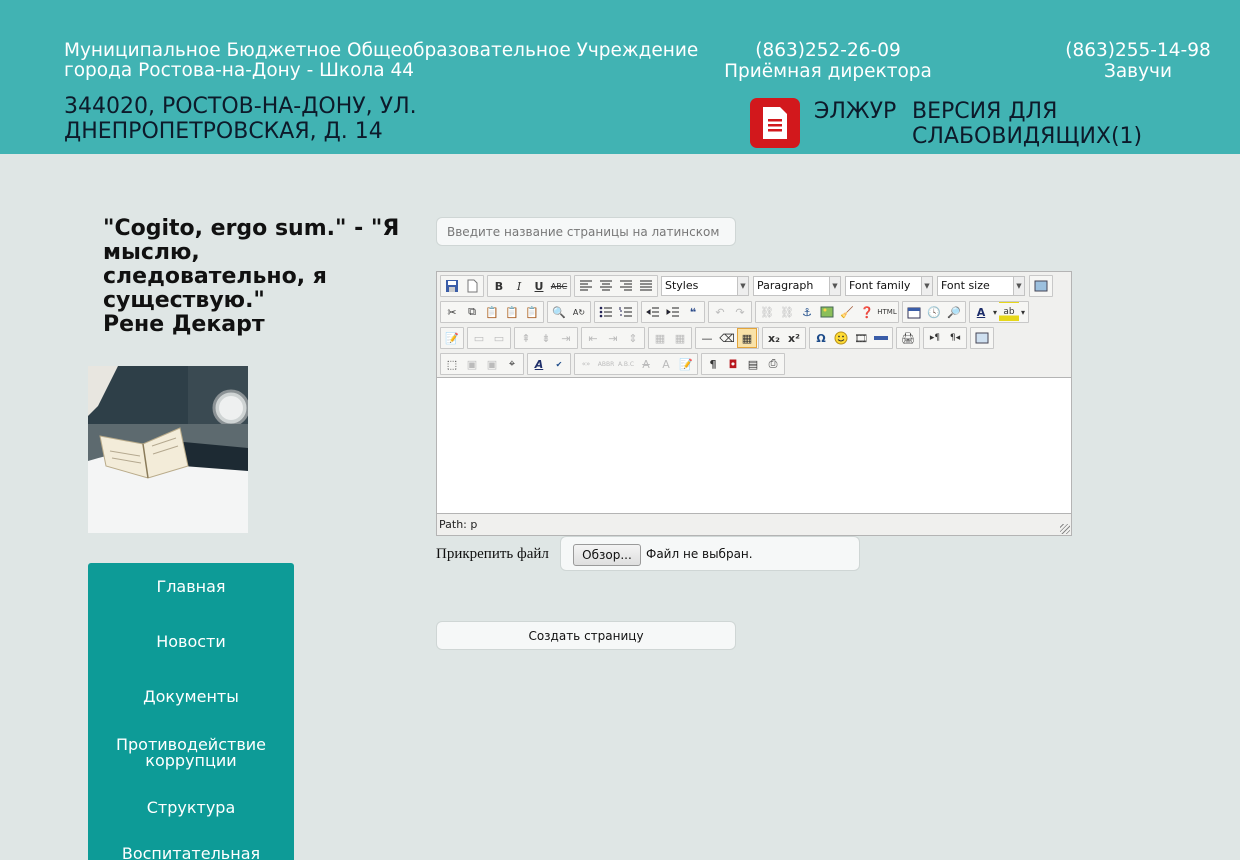  What do you see at coordinates (914, 312) in the screenshot?
I see `insert-date-icon` at bounding box center [914, 312].